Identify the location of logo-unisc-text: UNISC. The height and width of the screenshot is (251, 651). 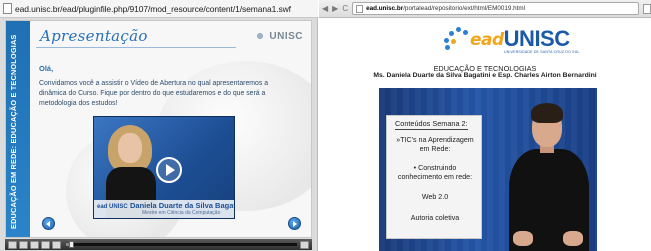
(536, 38).